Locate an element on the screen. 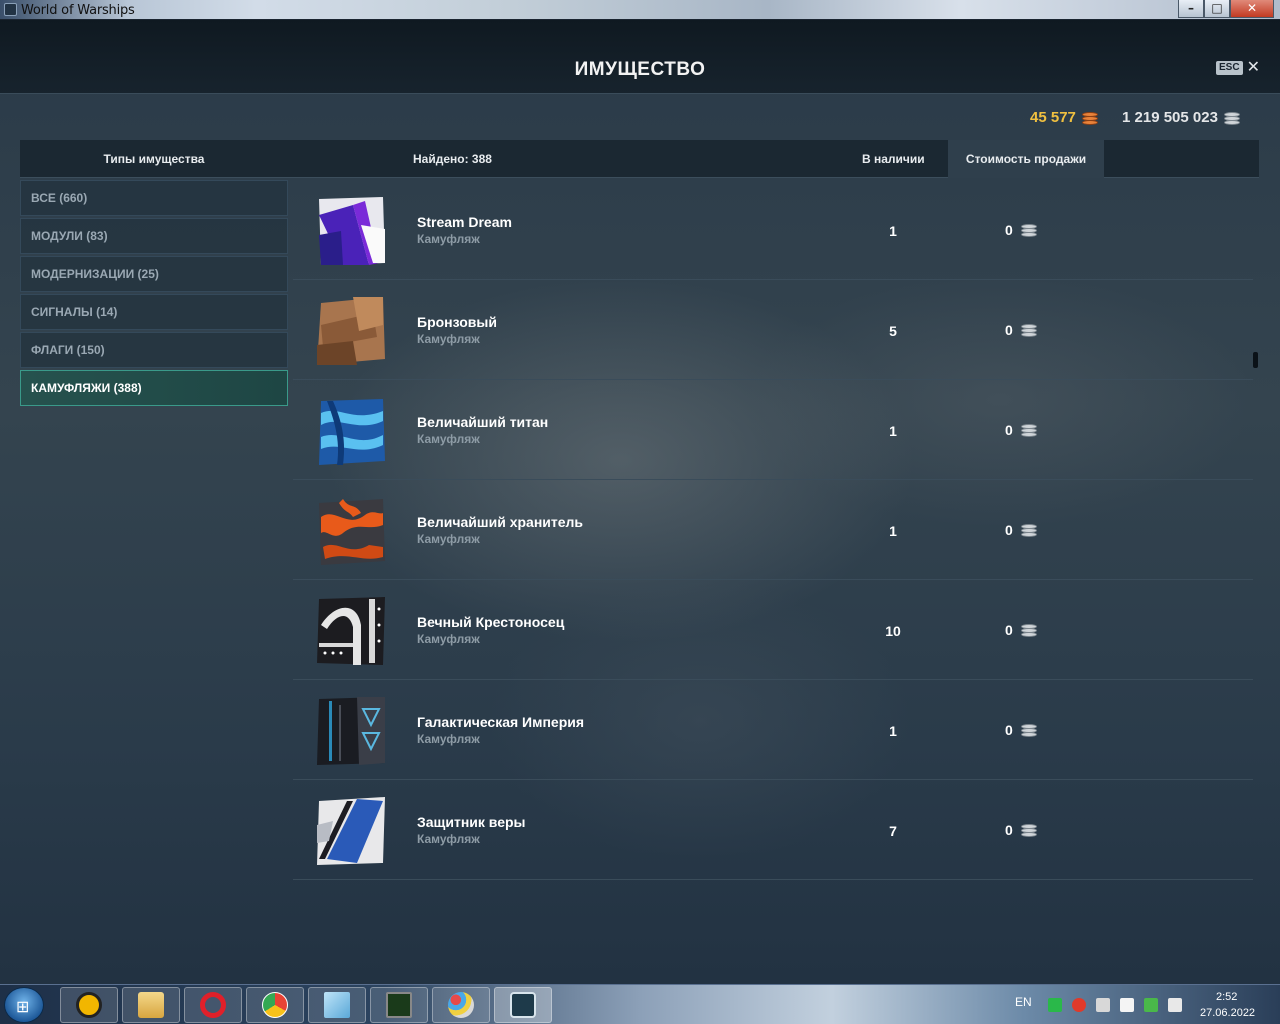 The width and height of the screenshot is (1280, 1024). column-found: Найдено: 388 is located at coordinates (452, 159).